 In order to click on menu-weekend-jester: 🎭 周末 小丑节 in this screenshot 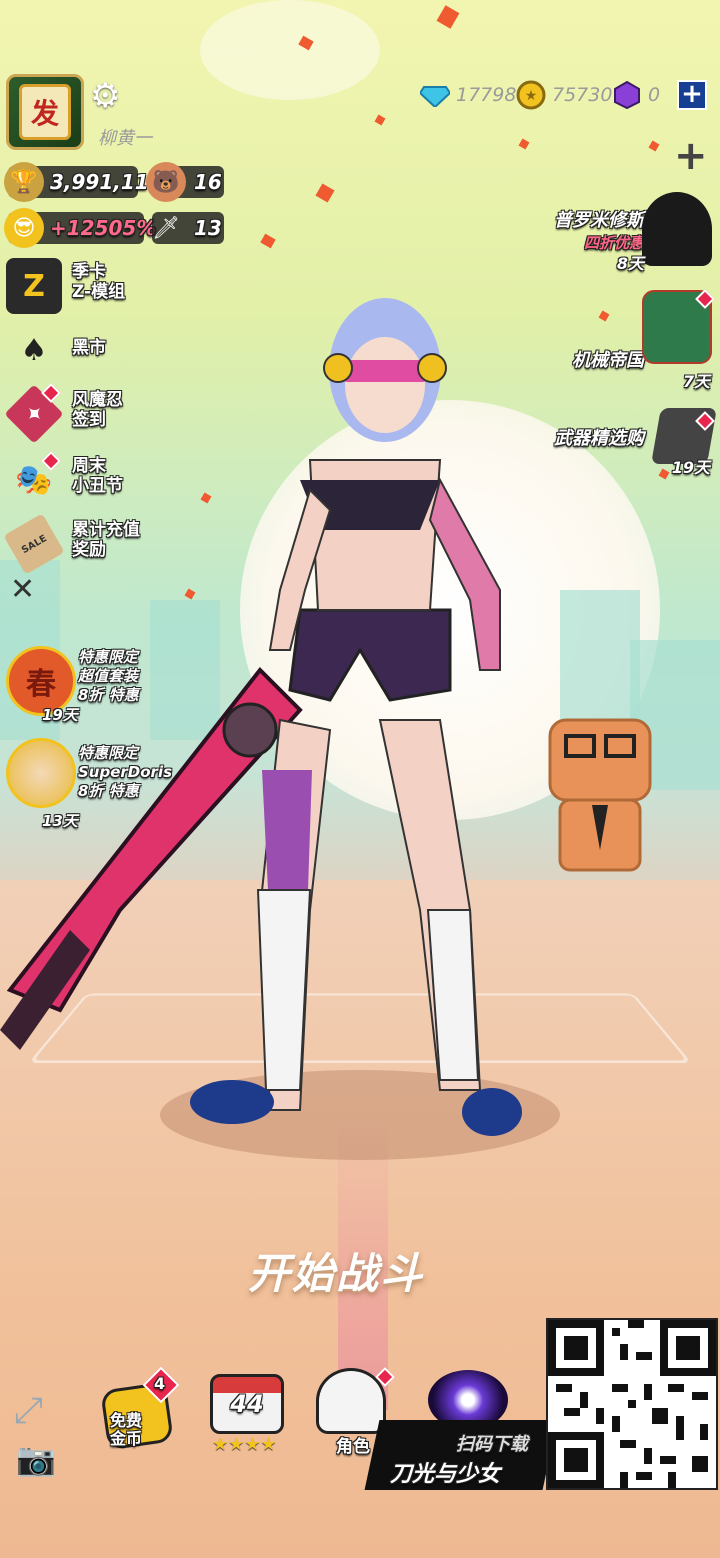, I will do `click(84, 480)`.